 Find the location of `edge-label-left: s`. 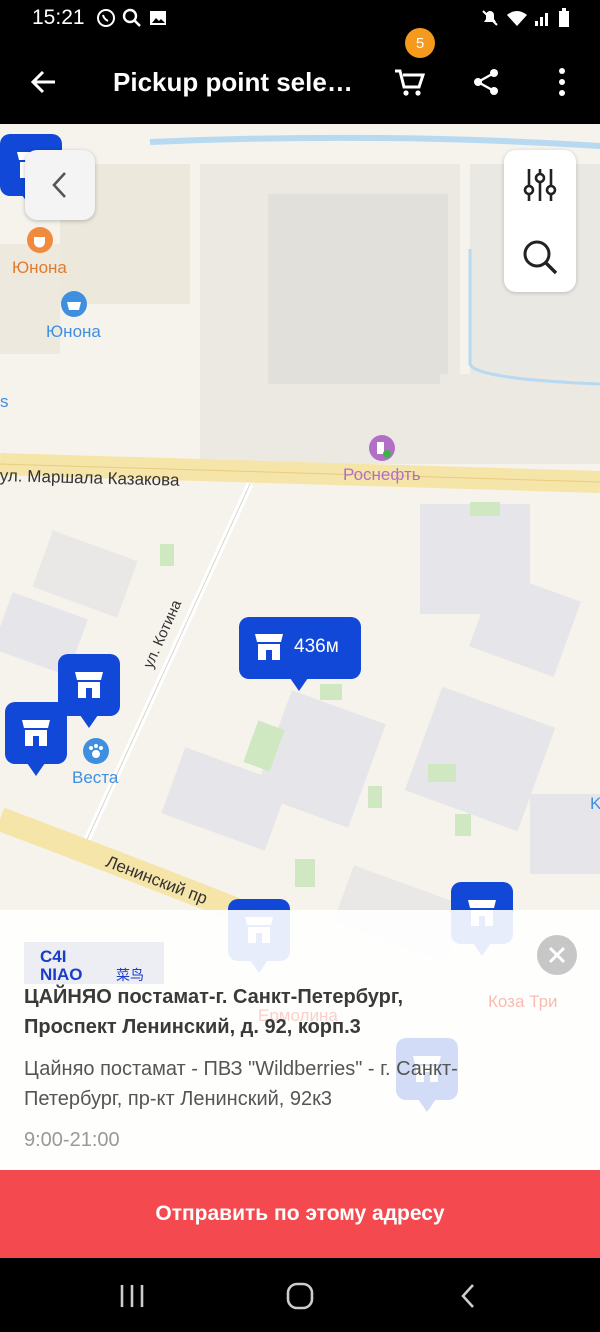

edge-label-left: s is located at coordinates (4, 401).